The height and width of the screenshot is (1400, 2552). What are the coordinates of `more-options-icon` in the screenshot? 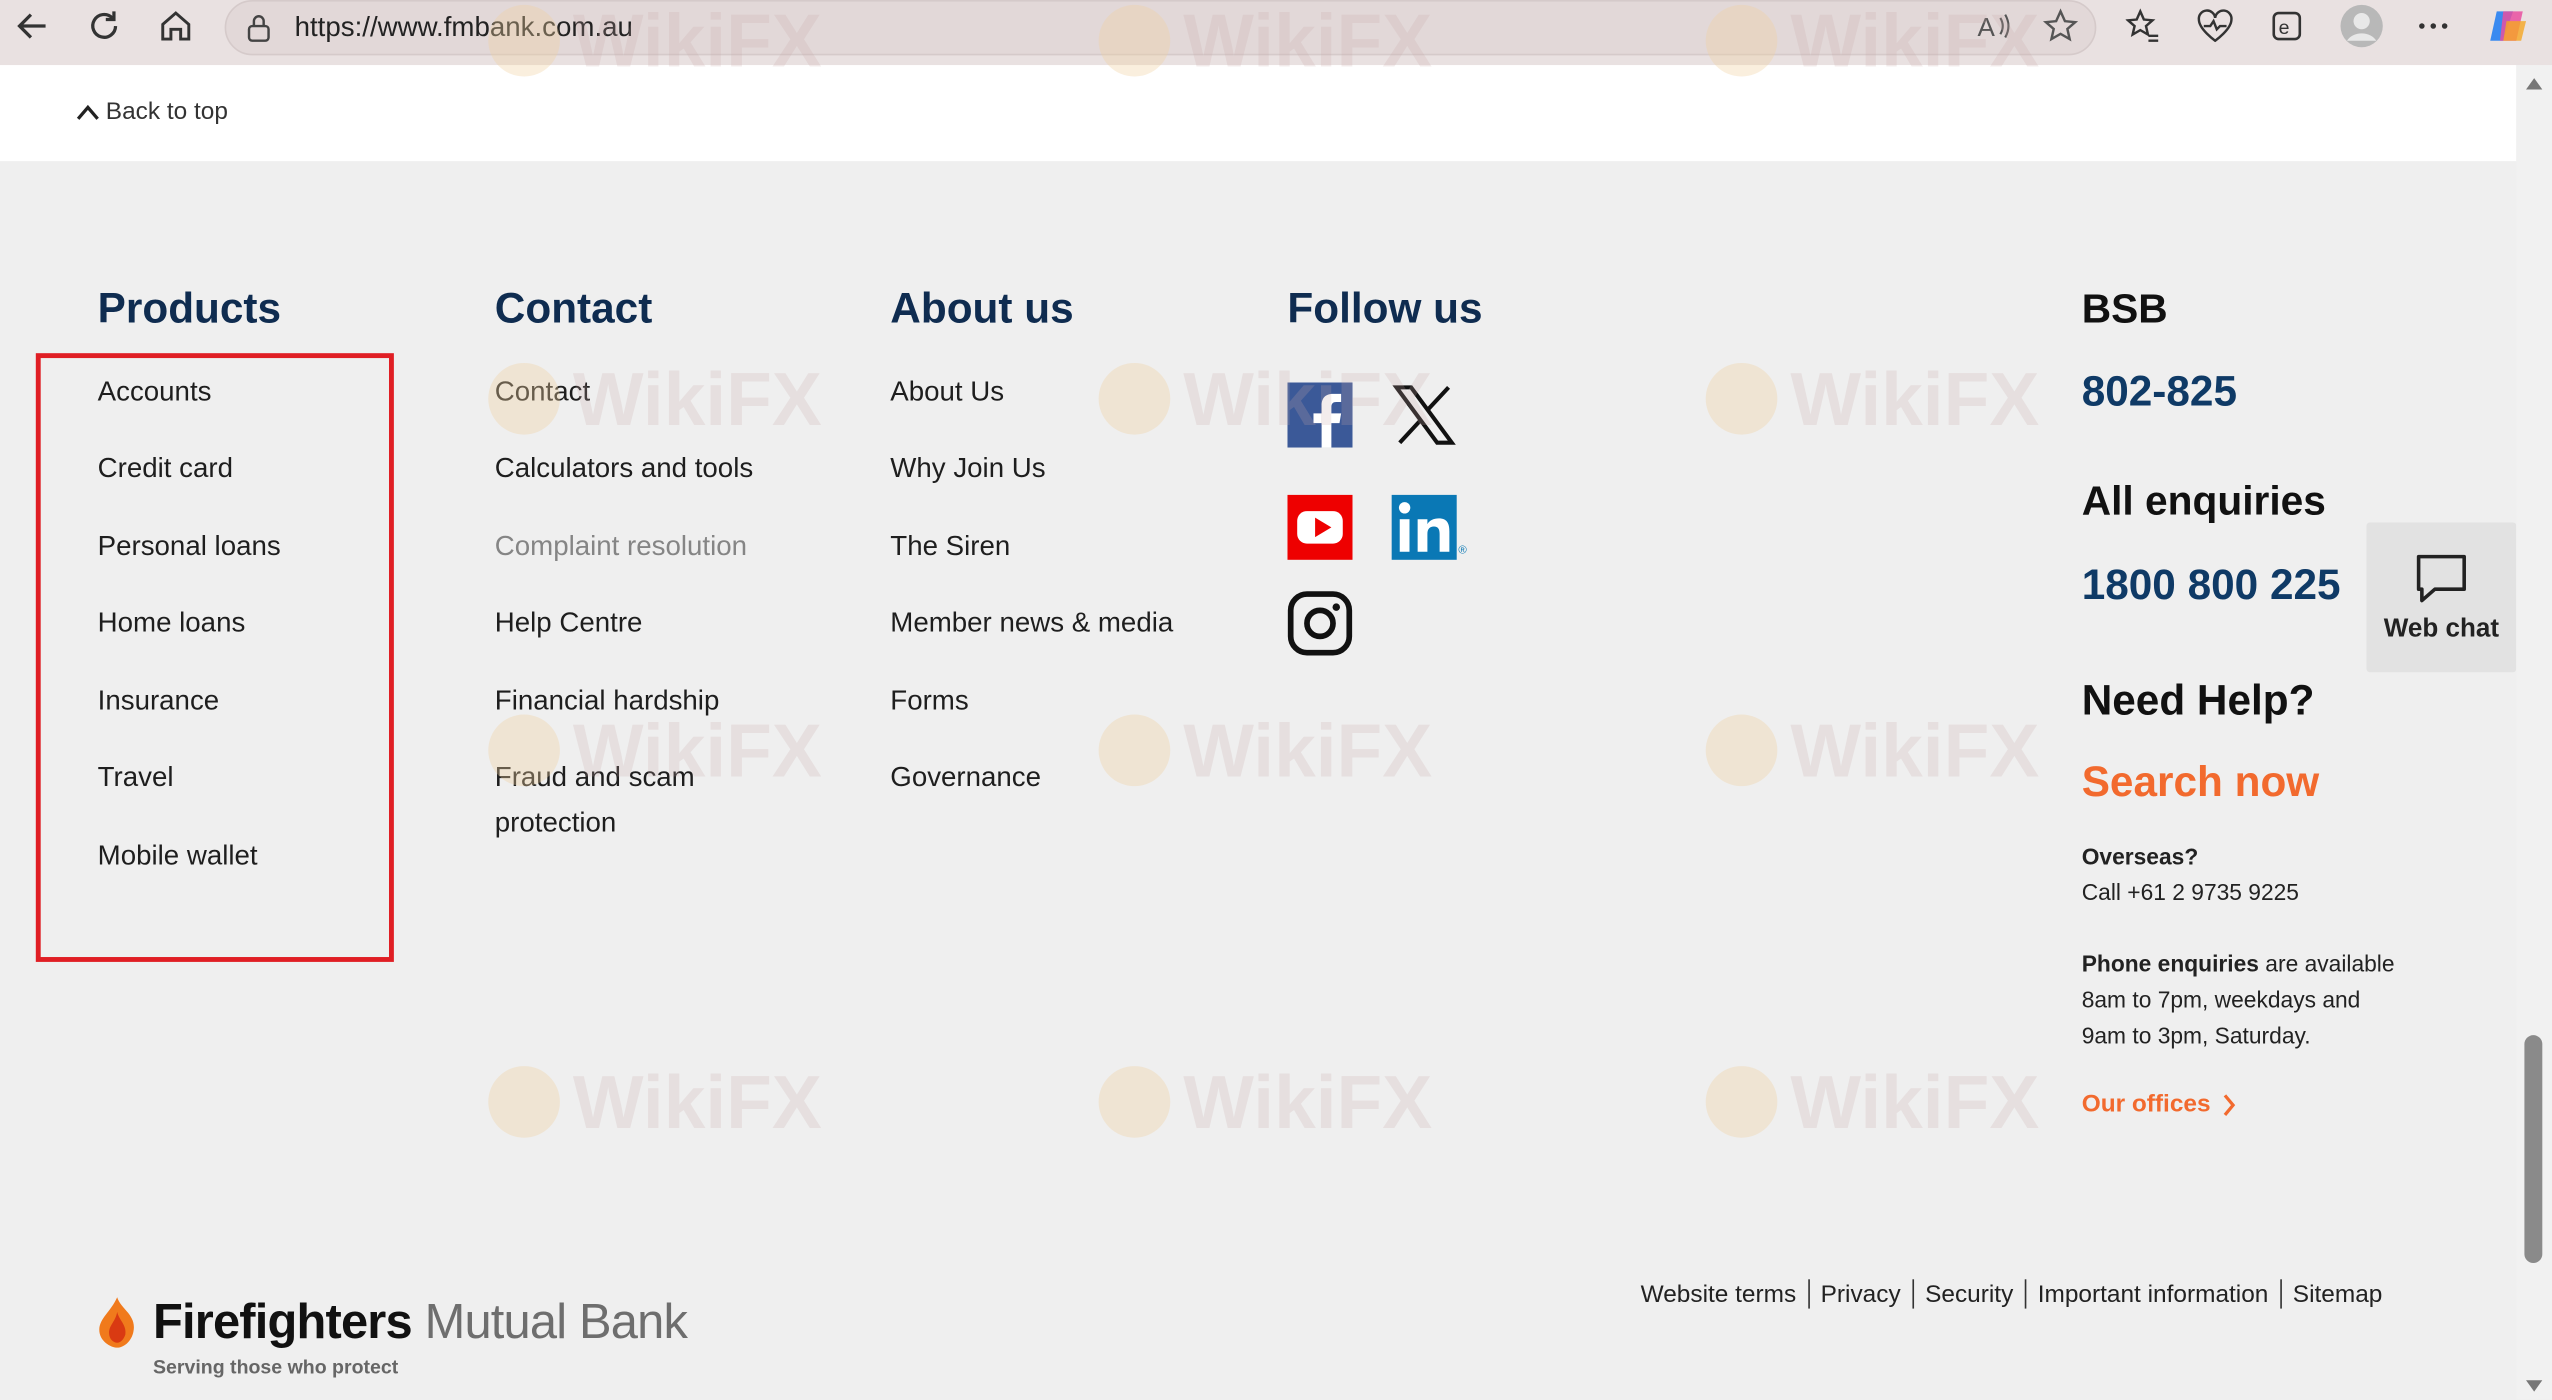 It's located at (2433, 26).